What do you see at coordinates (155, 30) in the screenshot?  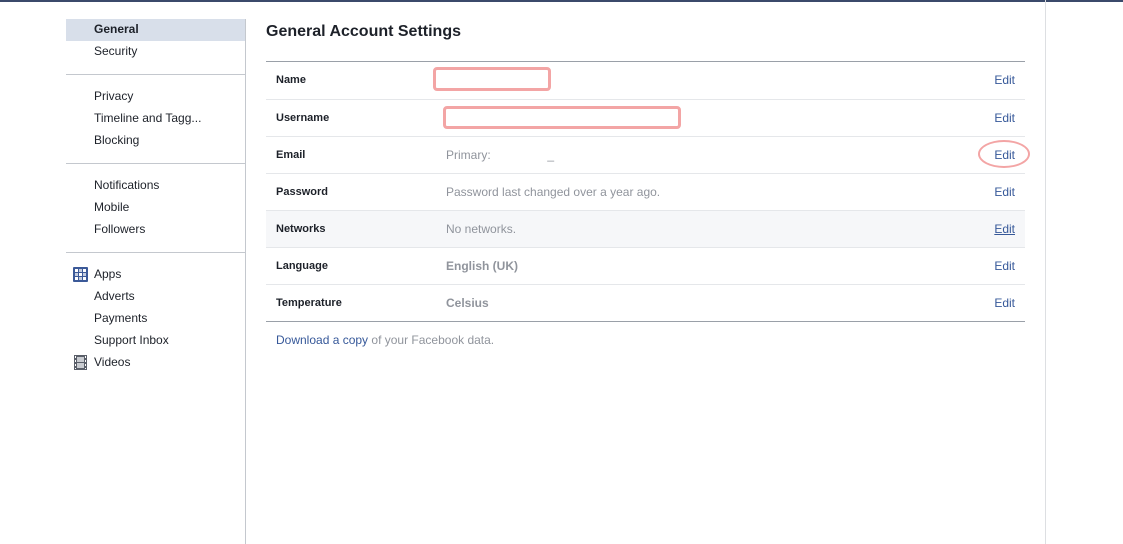 I see `sidebar-item-general: General` at bounding box center [155, 30].